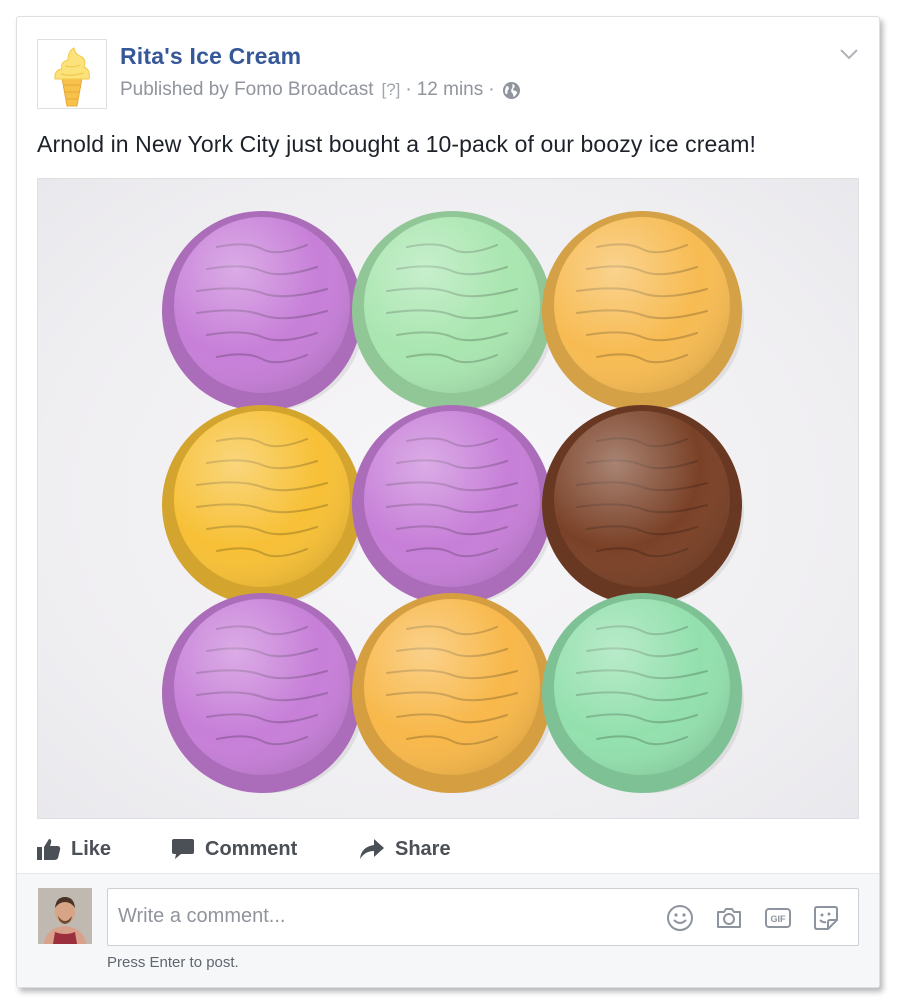 The height and width of the screenshot is (1008, 900). What do you see at coordinates (91, 848) in the screenshot?
I see `like-label: Like` at bounding box center [91, 848].